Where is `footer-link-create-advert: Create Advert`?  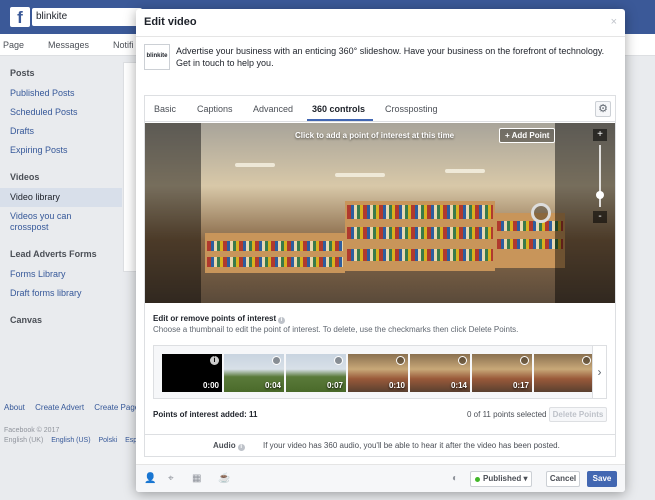
footer-link-create-advert: Create Advert is located at coordinates (59, 407).